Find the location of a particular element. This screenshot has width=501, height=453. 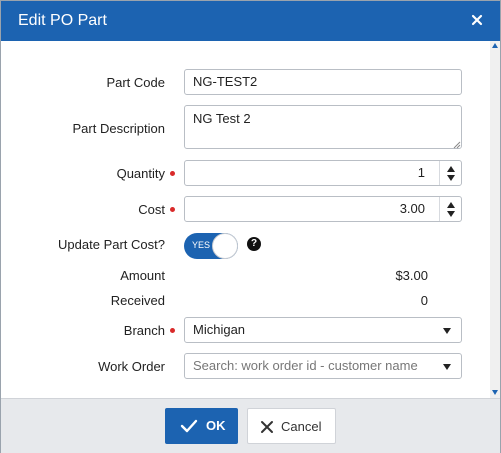

work-order-placeholder: Search: work order id - customer name is located at coordinates (305, 365).